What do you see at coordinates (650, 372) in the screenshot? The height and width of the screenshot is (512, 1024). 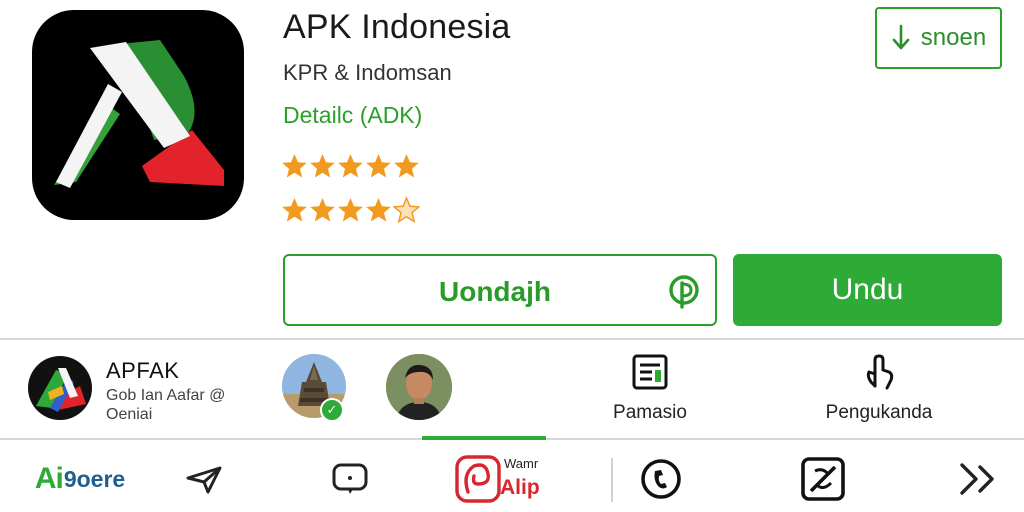 I see `news-list-icon` at bounding box center [650, 372].